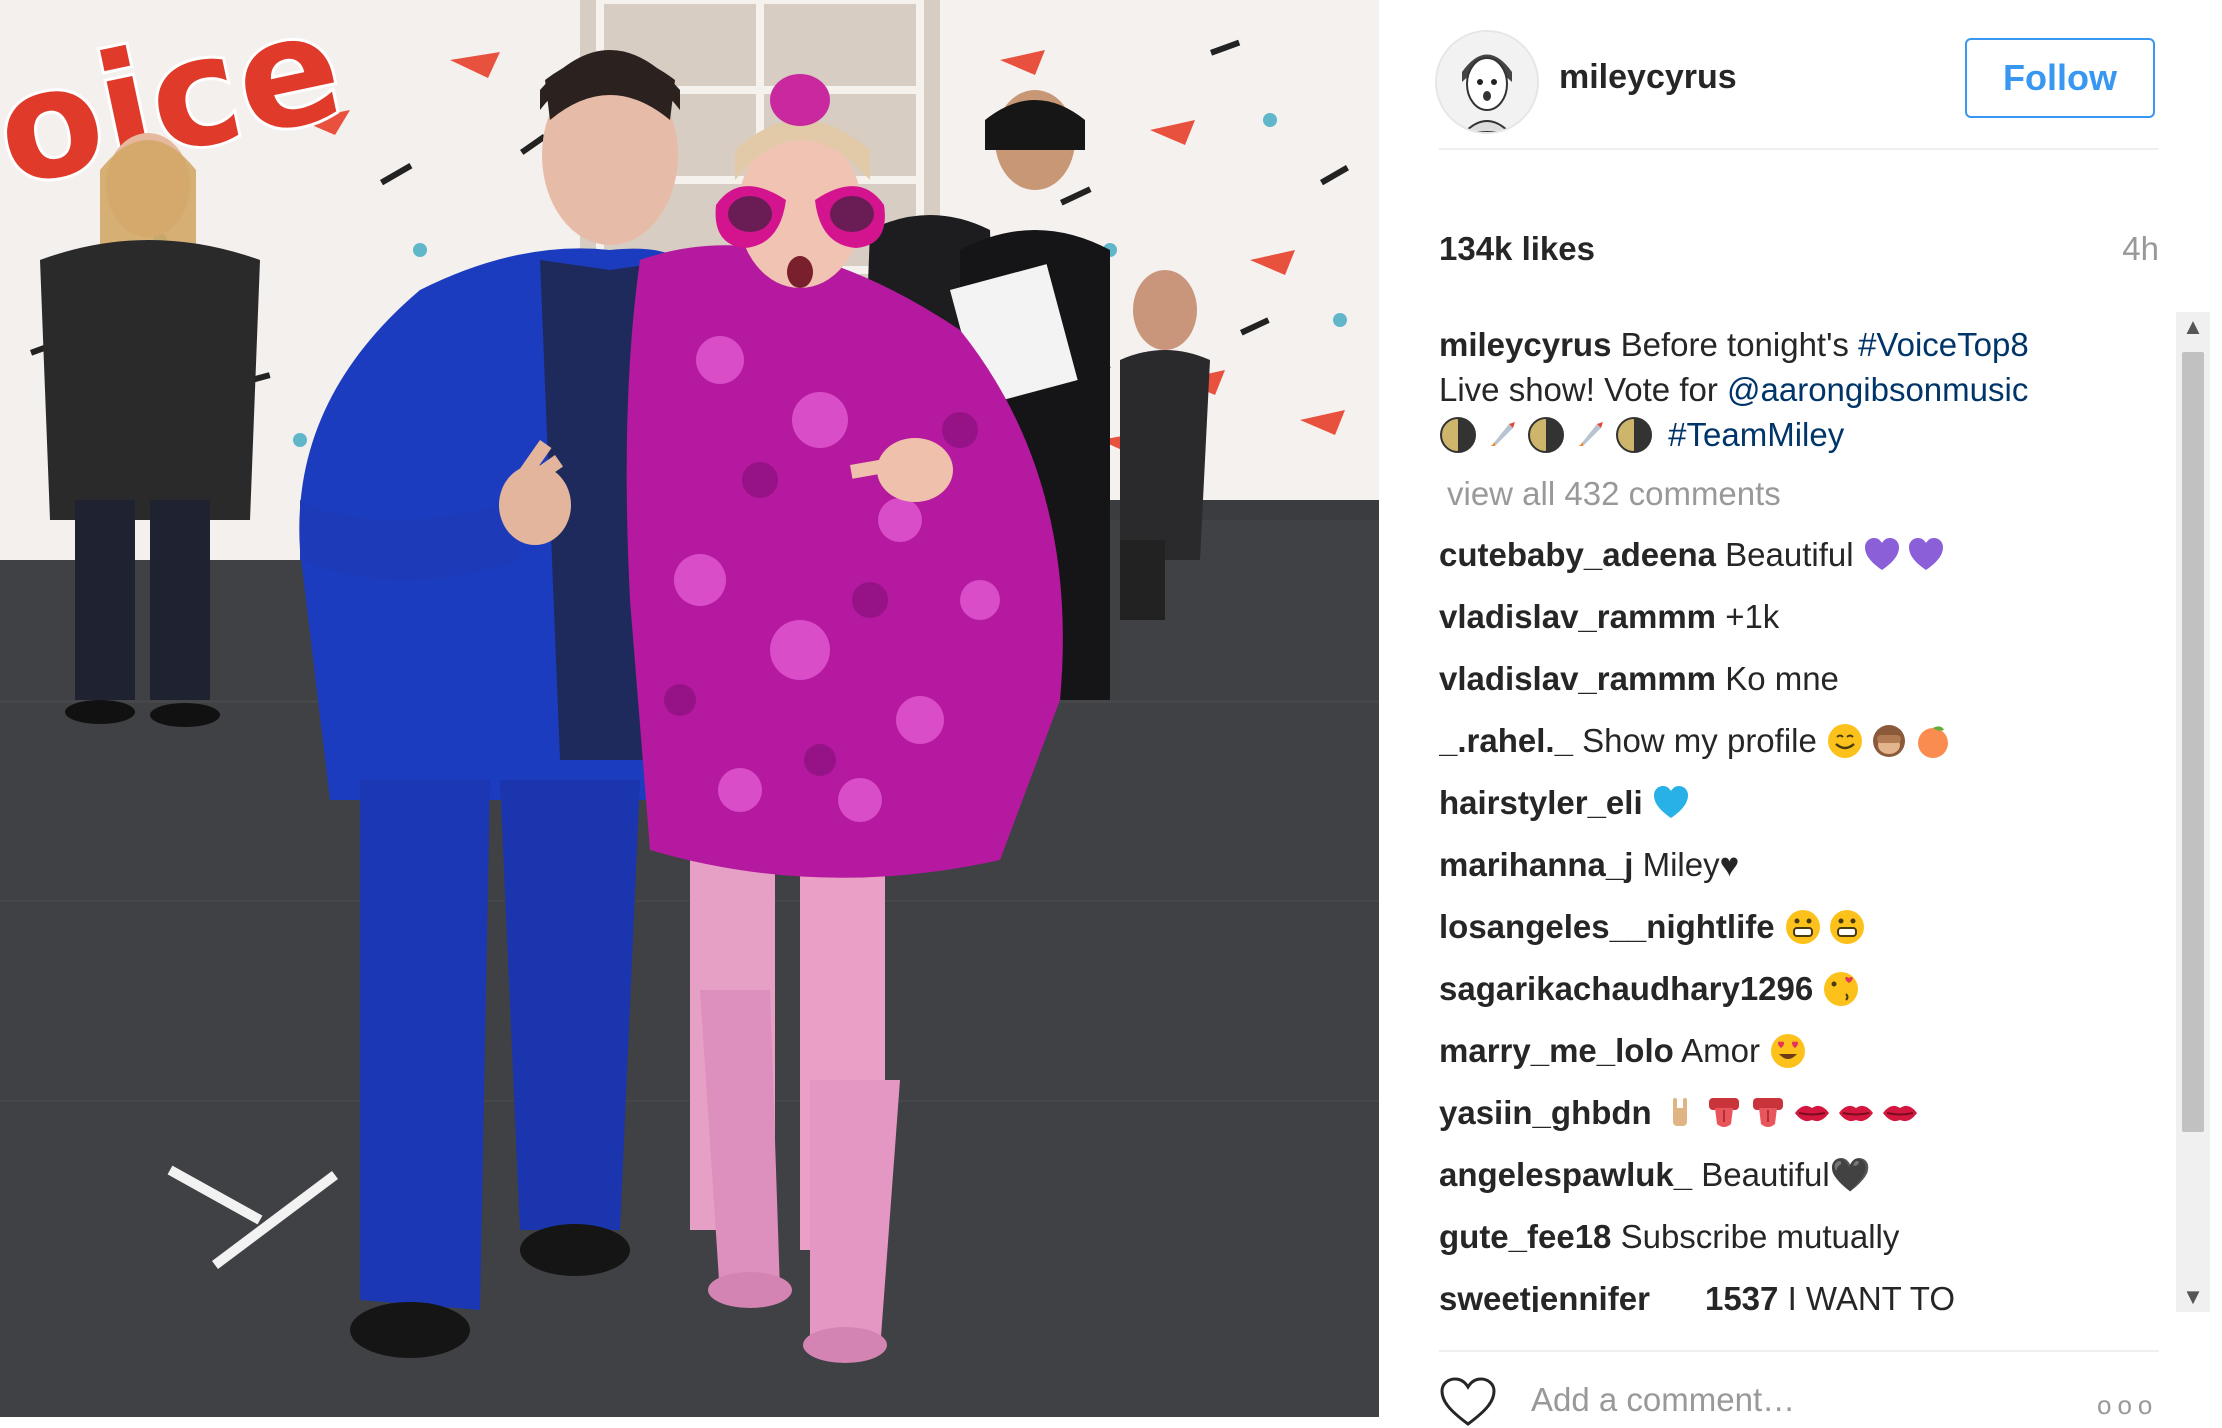 The image size is (2222, 1428). I want to click on likes-count: 134k likes, so click(1517, 249).